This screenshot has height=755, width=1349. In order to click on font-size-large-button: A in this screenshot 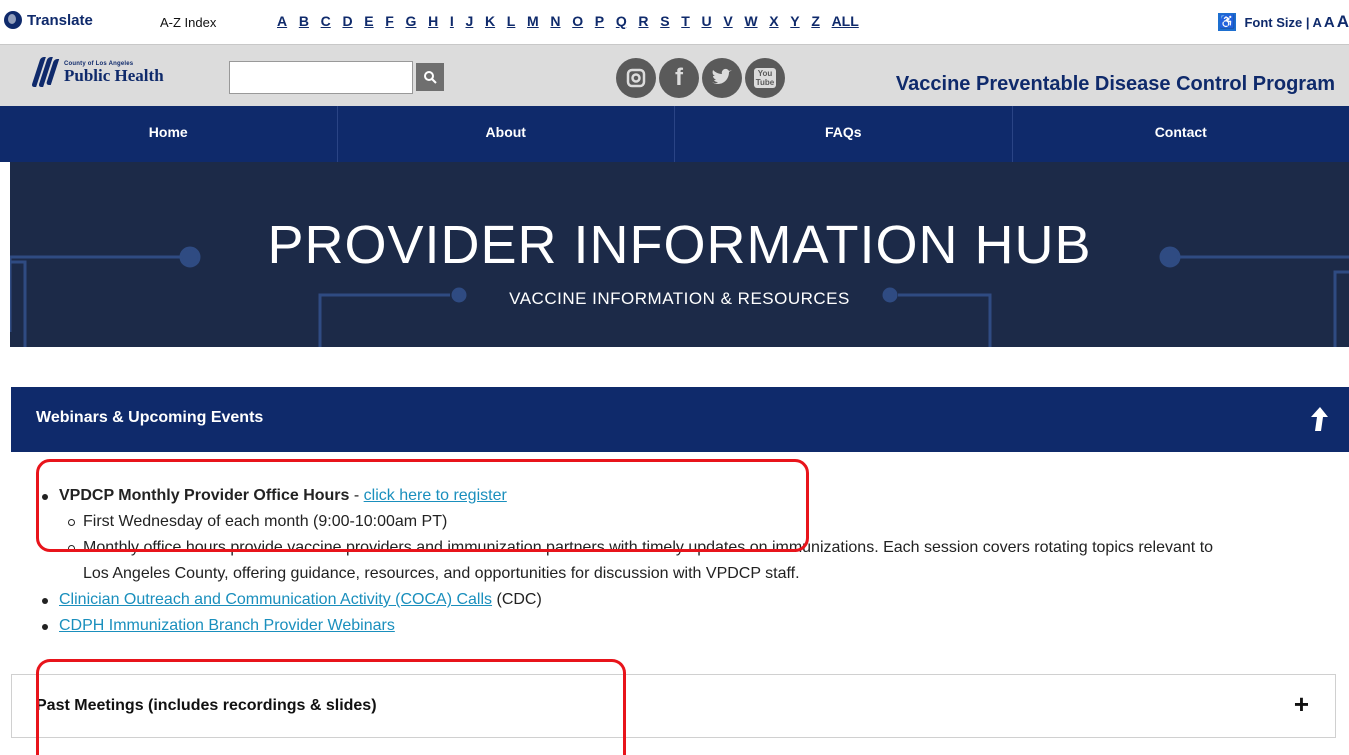, I will do `click(1343, 22)`.